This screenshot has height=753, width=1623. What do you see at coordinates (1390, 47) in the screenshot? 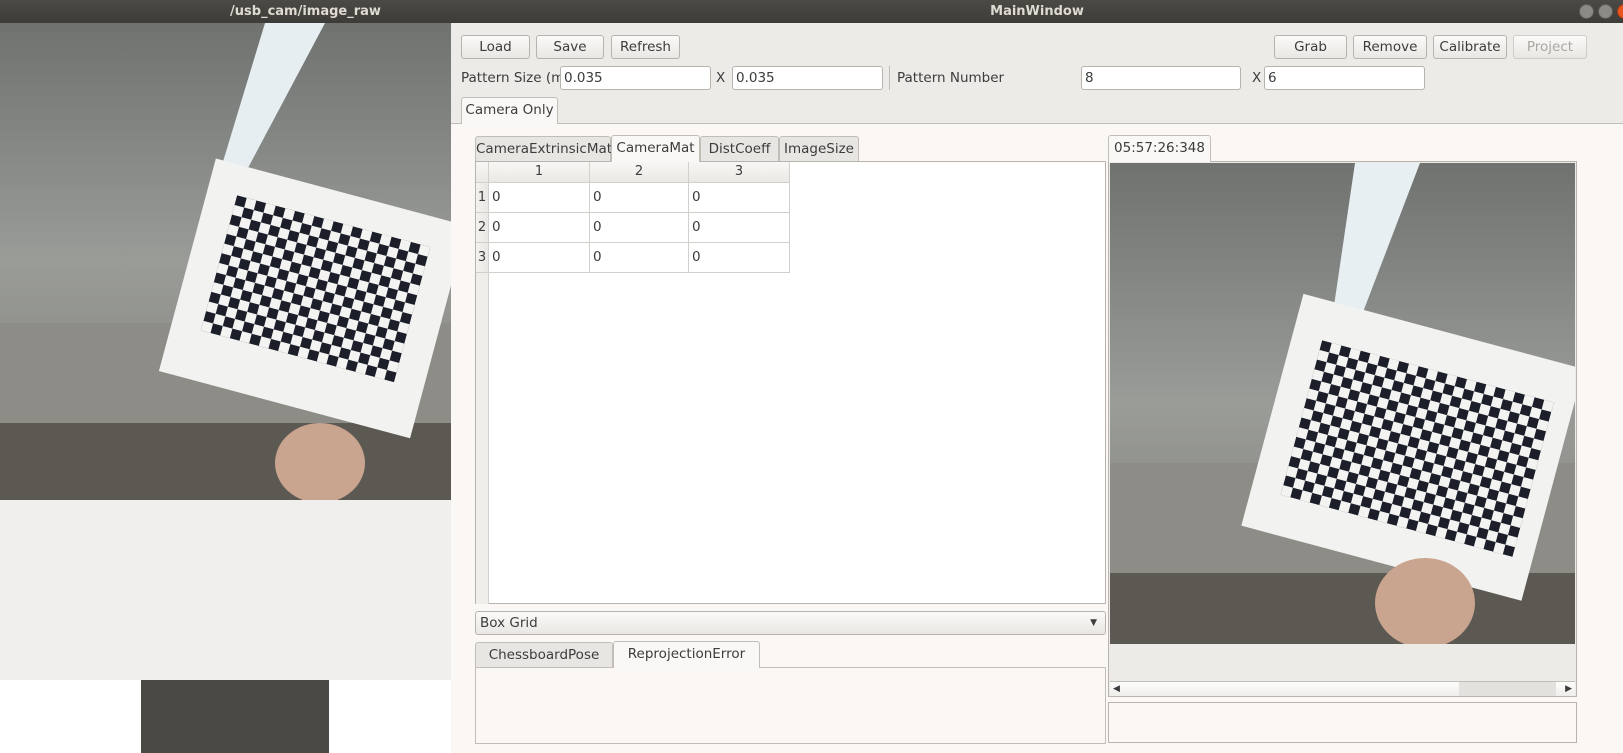
I see `remove-button: Remove` at bounding box center [1390, 47].